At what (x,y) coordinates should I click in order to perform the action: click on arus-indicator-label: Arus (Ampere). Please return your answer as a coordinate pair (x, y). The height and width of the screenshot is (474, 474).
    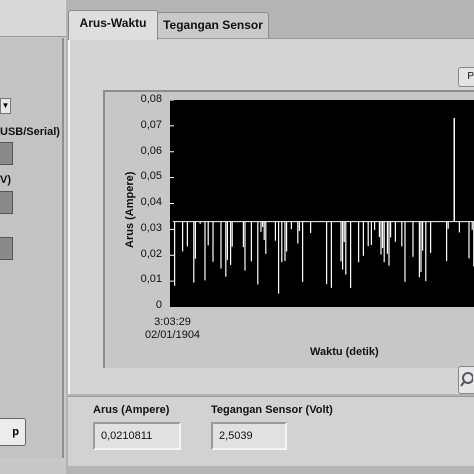
    Looking at the image, I should click on (131, 410).